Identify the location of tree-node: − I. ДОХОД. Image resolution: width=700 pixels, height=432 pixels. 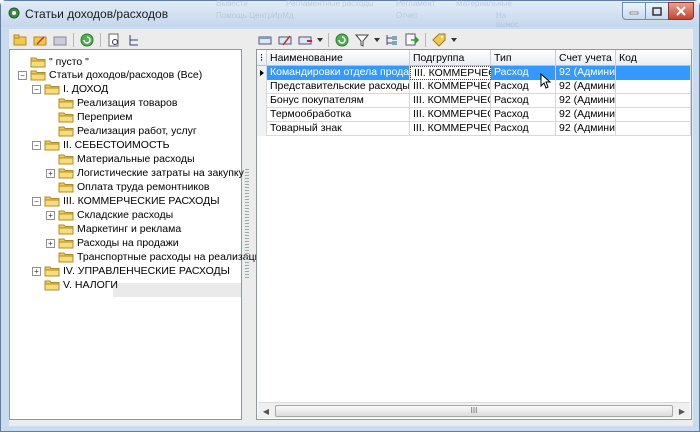
(70, 89).